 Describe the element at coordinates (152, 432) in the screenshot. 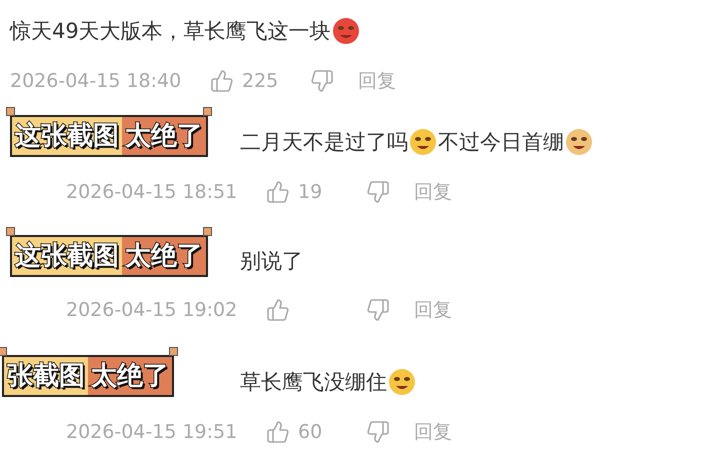

I see `comment-time: 2026-04-15 19:51` at that location.